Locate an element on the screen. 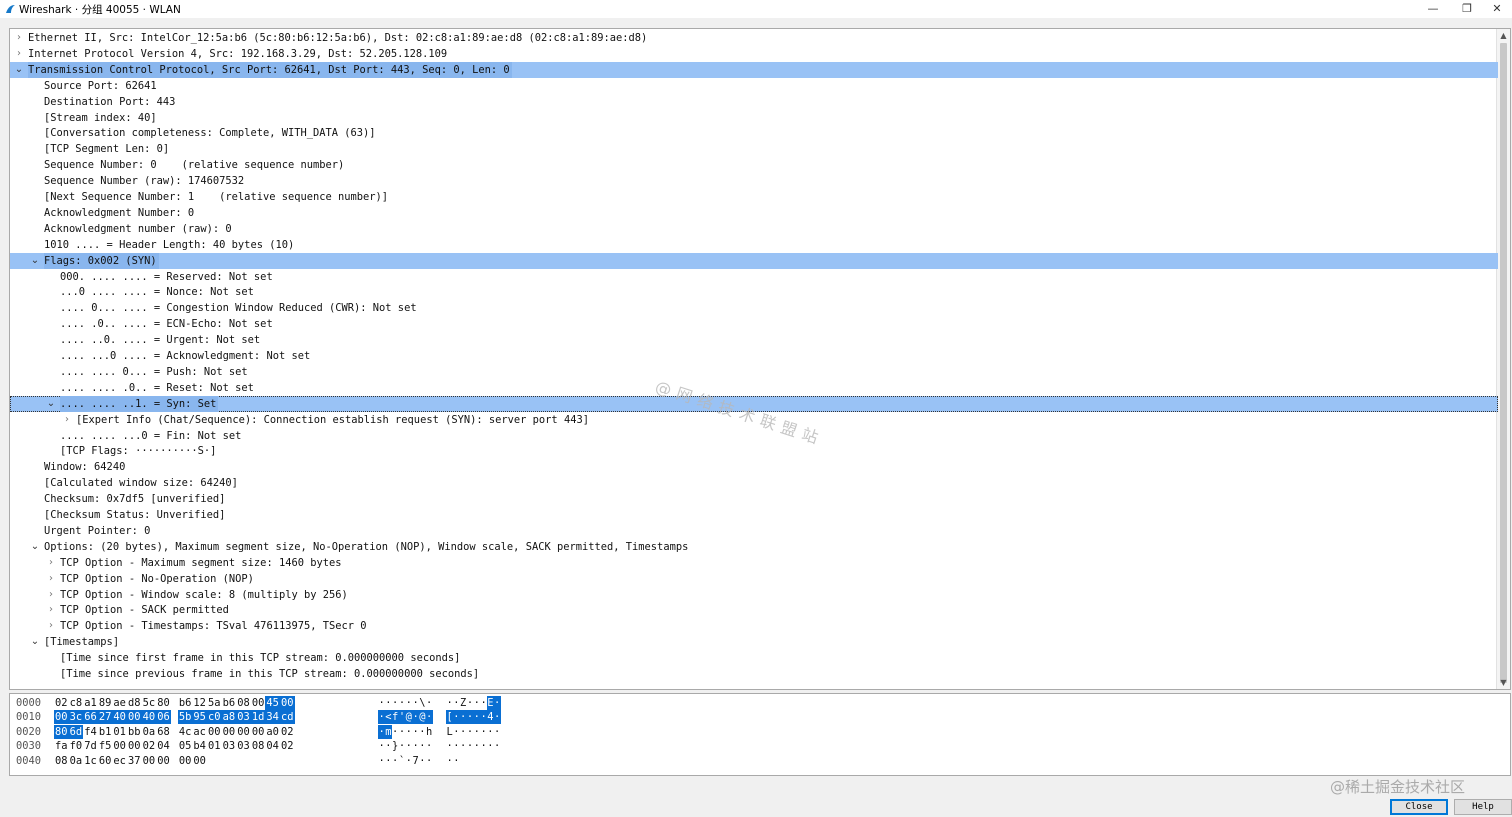  tree-row: [TCP Flags: ··········S·] is located at coordinates (754, 451).